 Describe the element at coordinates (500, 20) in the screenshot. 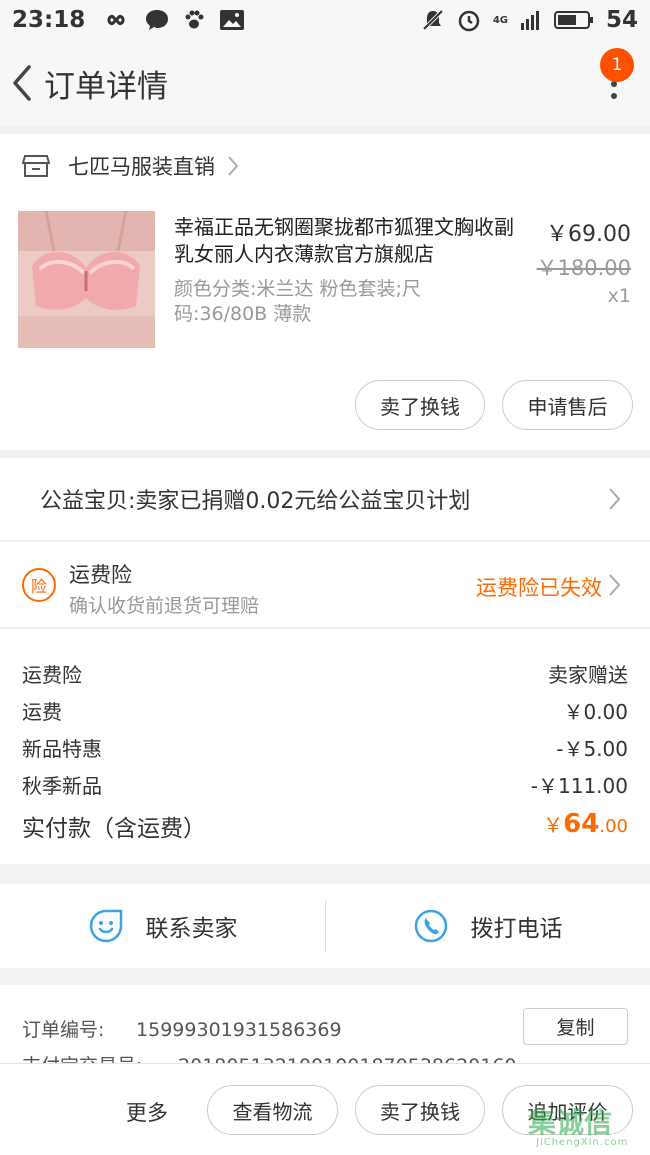

I see `network-type: 4G` at that location.